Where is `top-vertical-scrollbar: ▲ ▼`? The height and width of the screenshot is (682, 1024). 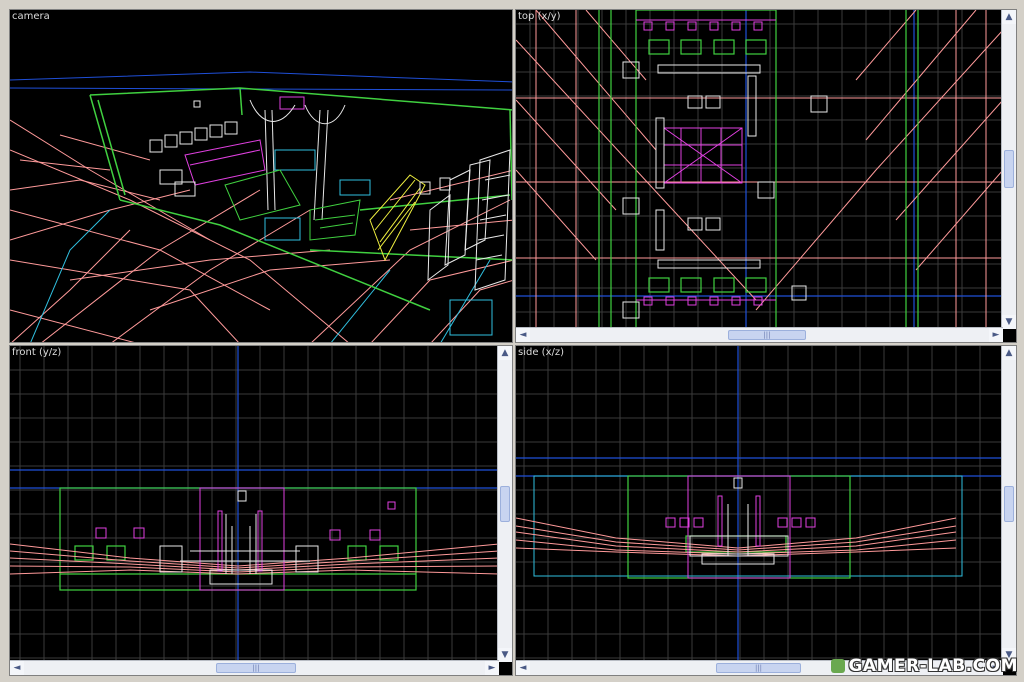
top-vertical-scrollbar: ▲ ▼ is located at coordinates (1008, 169).